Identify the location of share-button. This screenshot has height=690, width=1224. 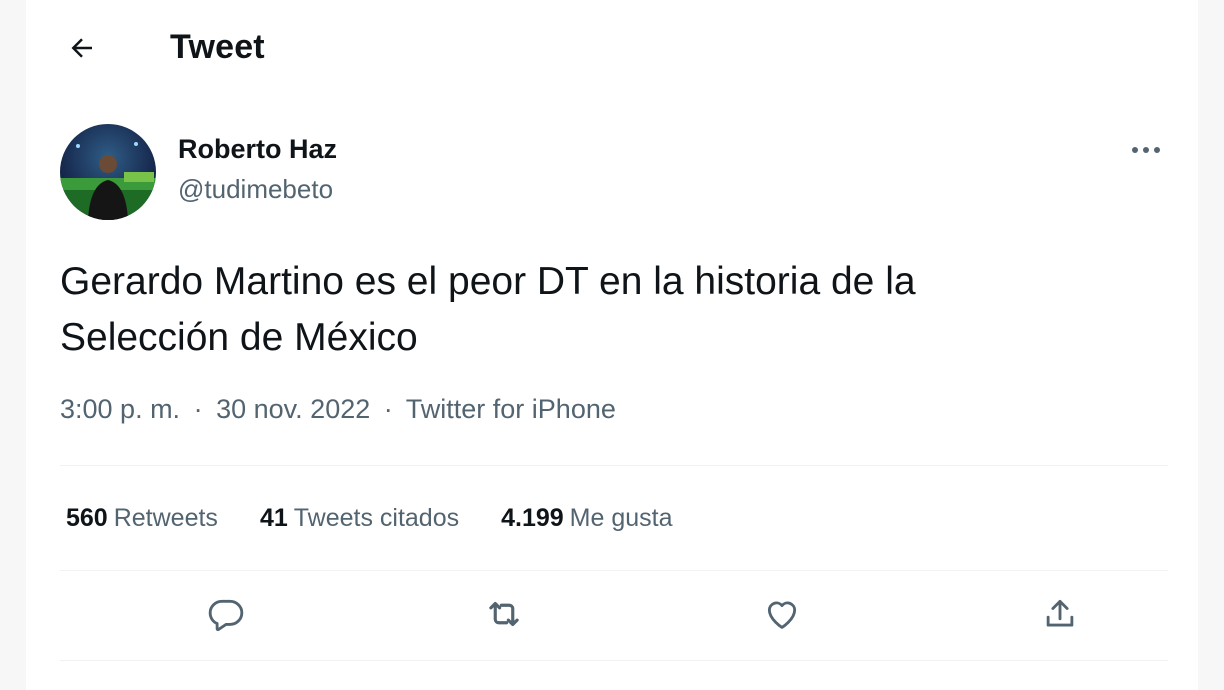
(1060, 616).